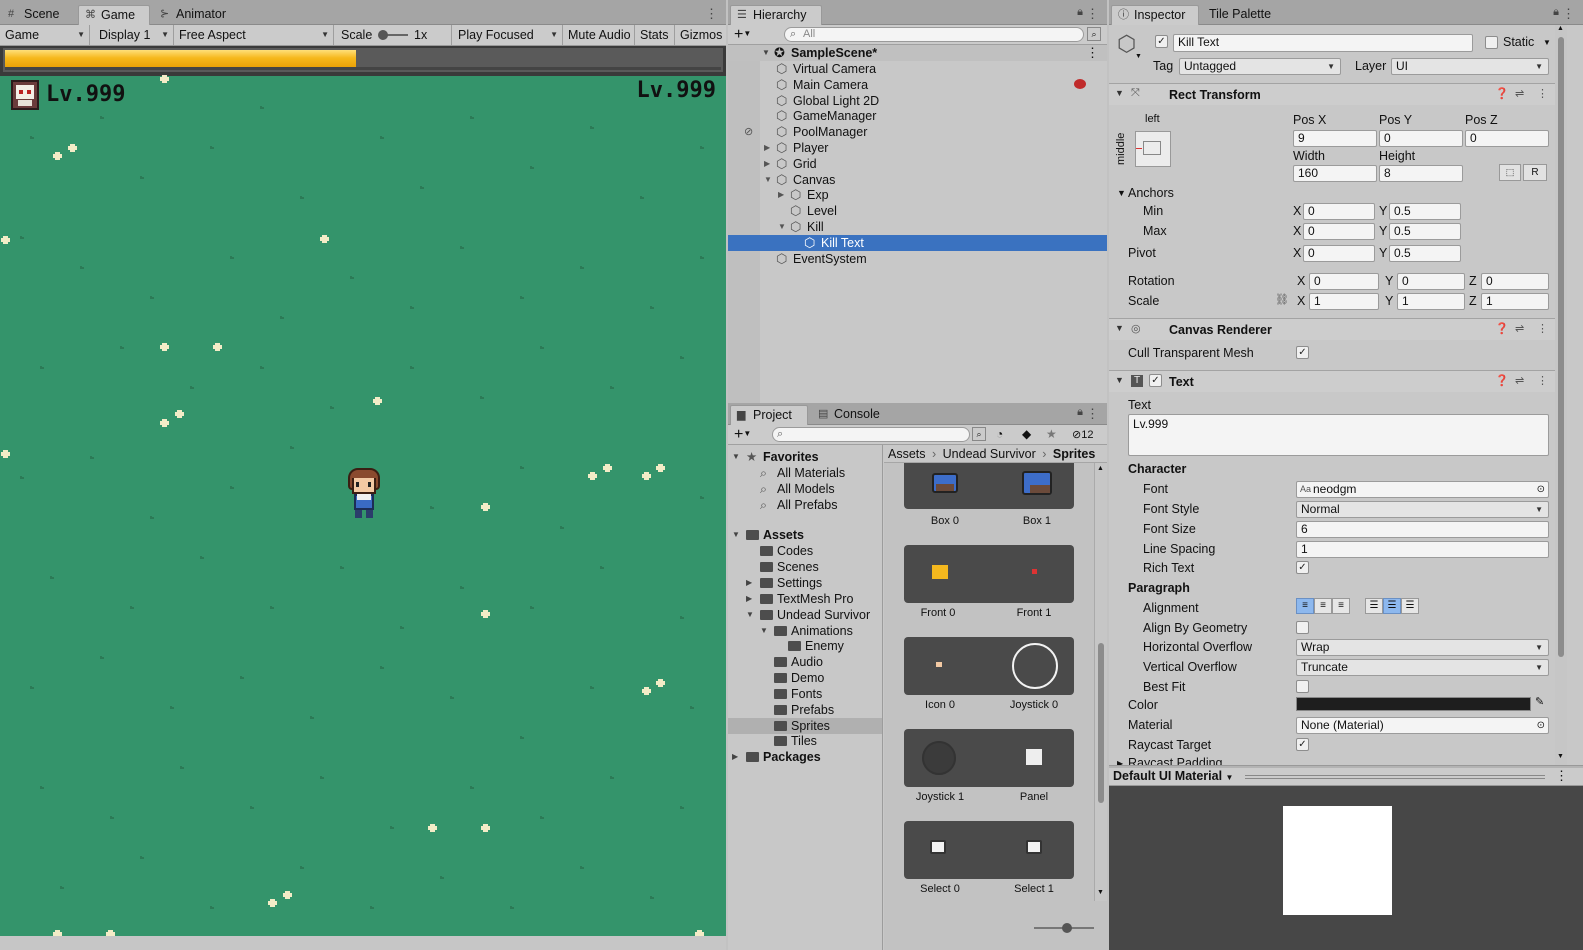 The height and width of the screenshot is (950, 1583). Describe the element at coordinates (1422, 549) in the screenshot. I see `line-spacing-field: 1` at that location.